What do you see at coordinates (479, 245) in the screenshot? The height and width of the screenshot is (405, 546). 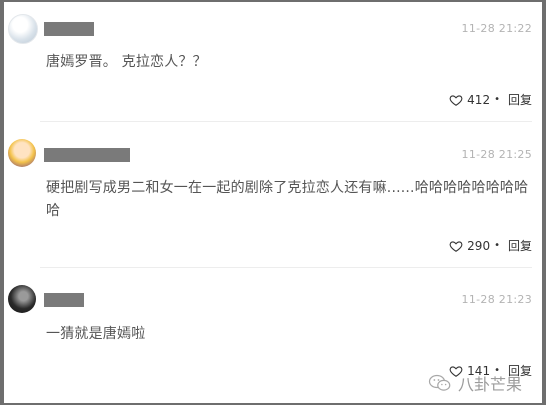 I see `like-count: 290` at bounding box center [479, 245].